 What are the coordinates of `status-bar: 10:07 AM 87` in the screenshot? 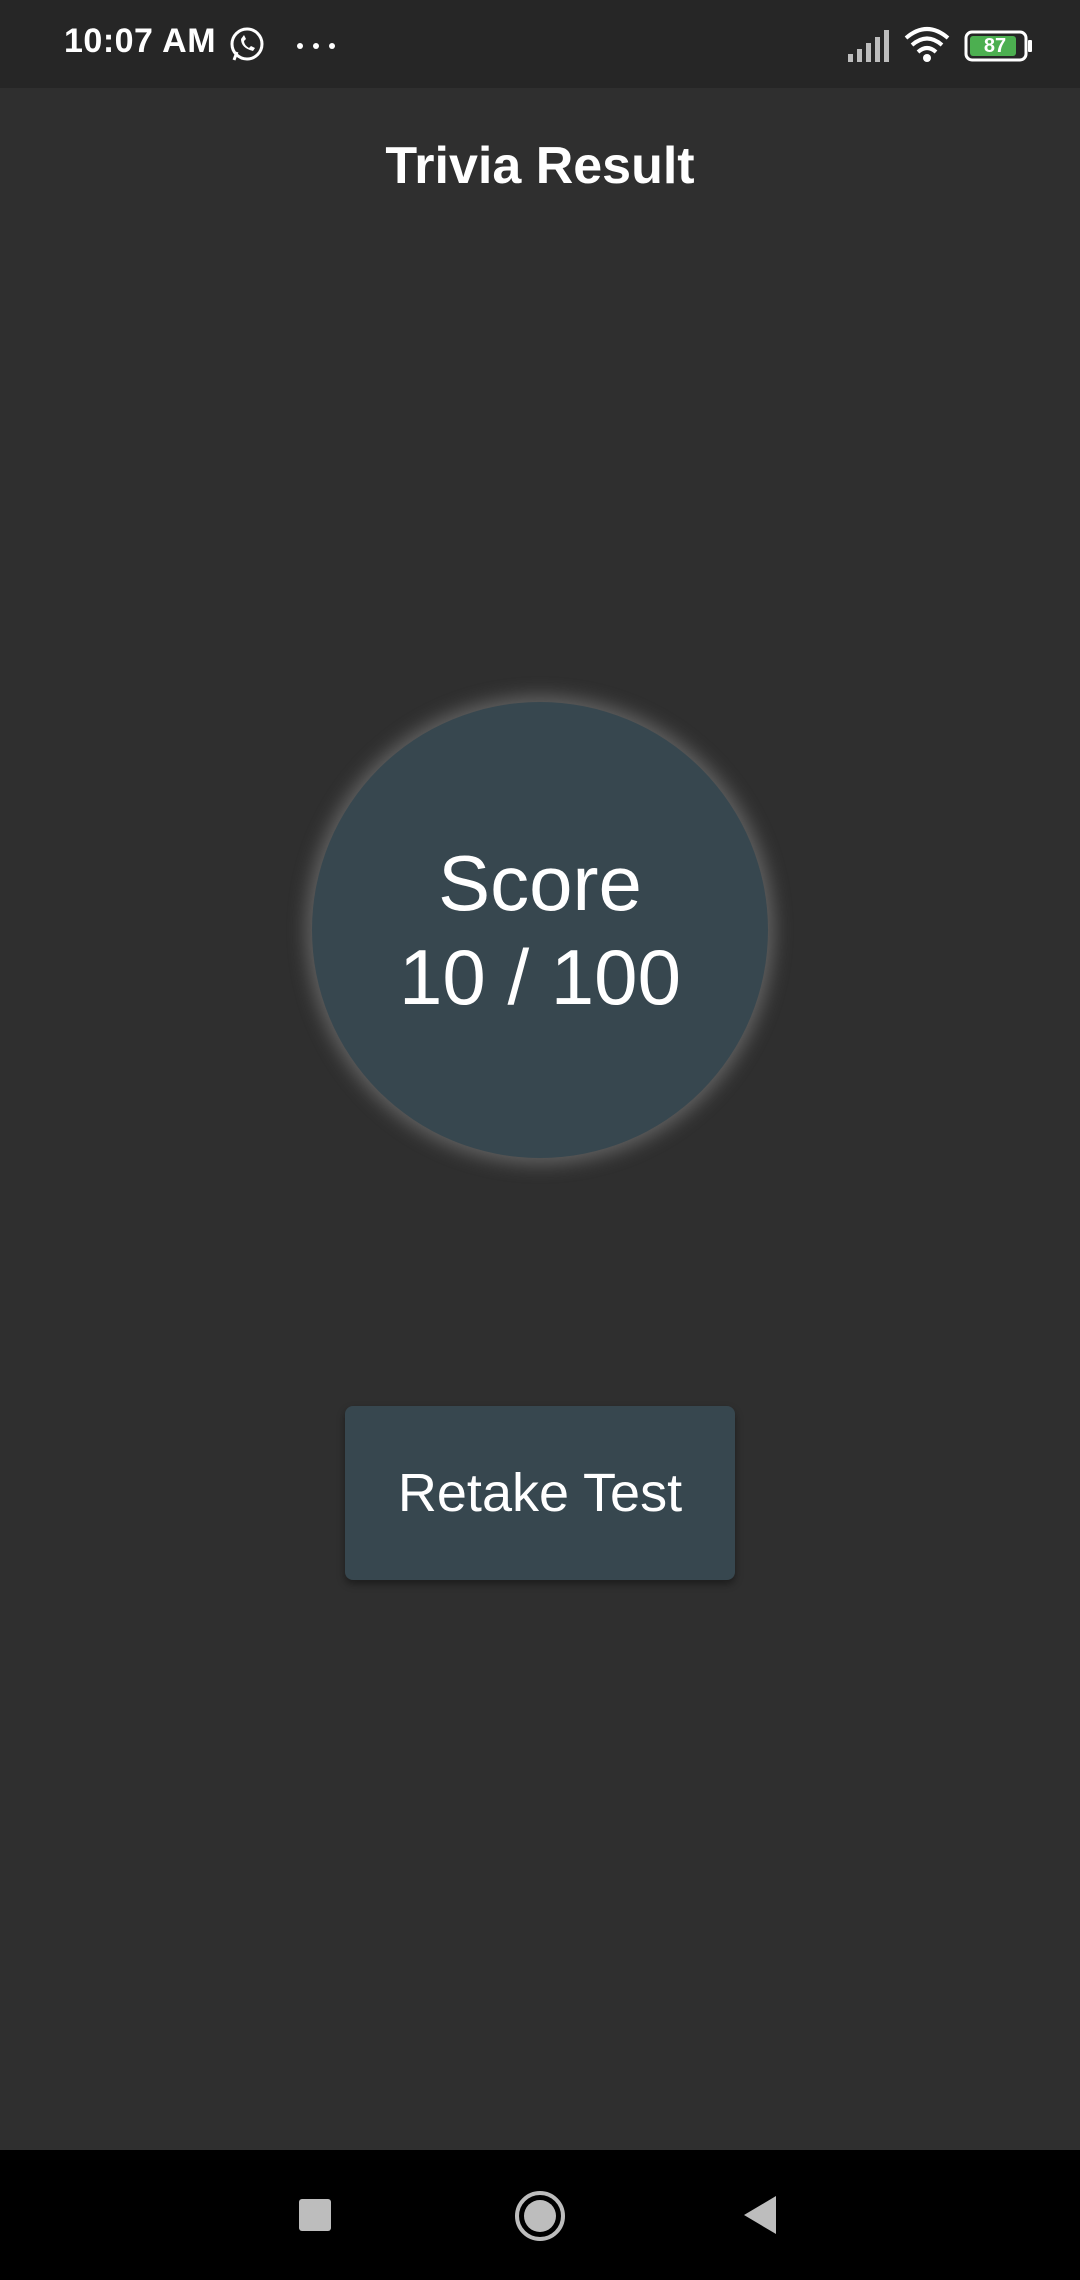 It's located at (540, 44).